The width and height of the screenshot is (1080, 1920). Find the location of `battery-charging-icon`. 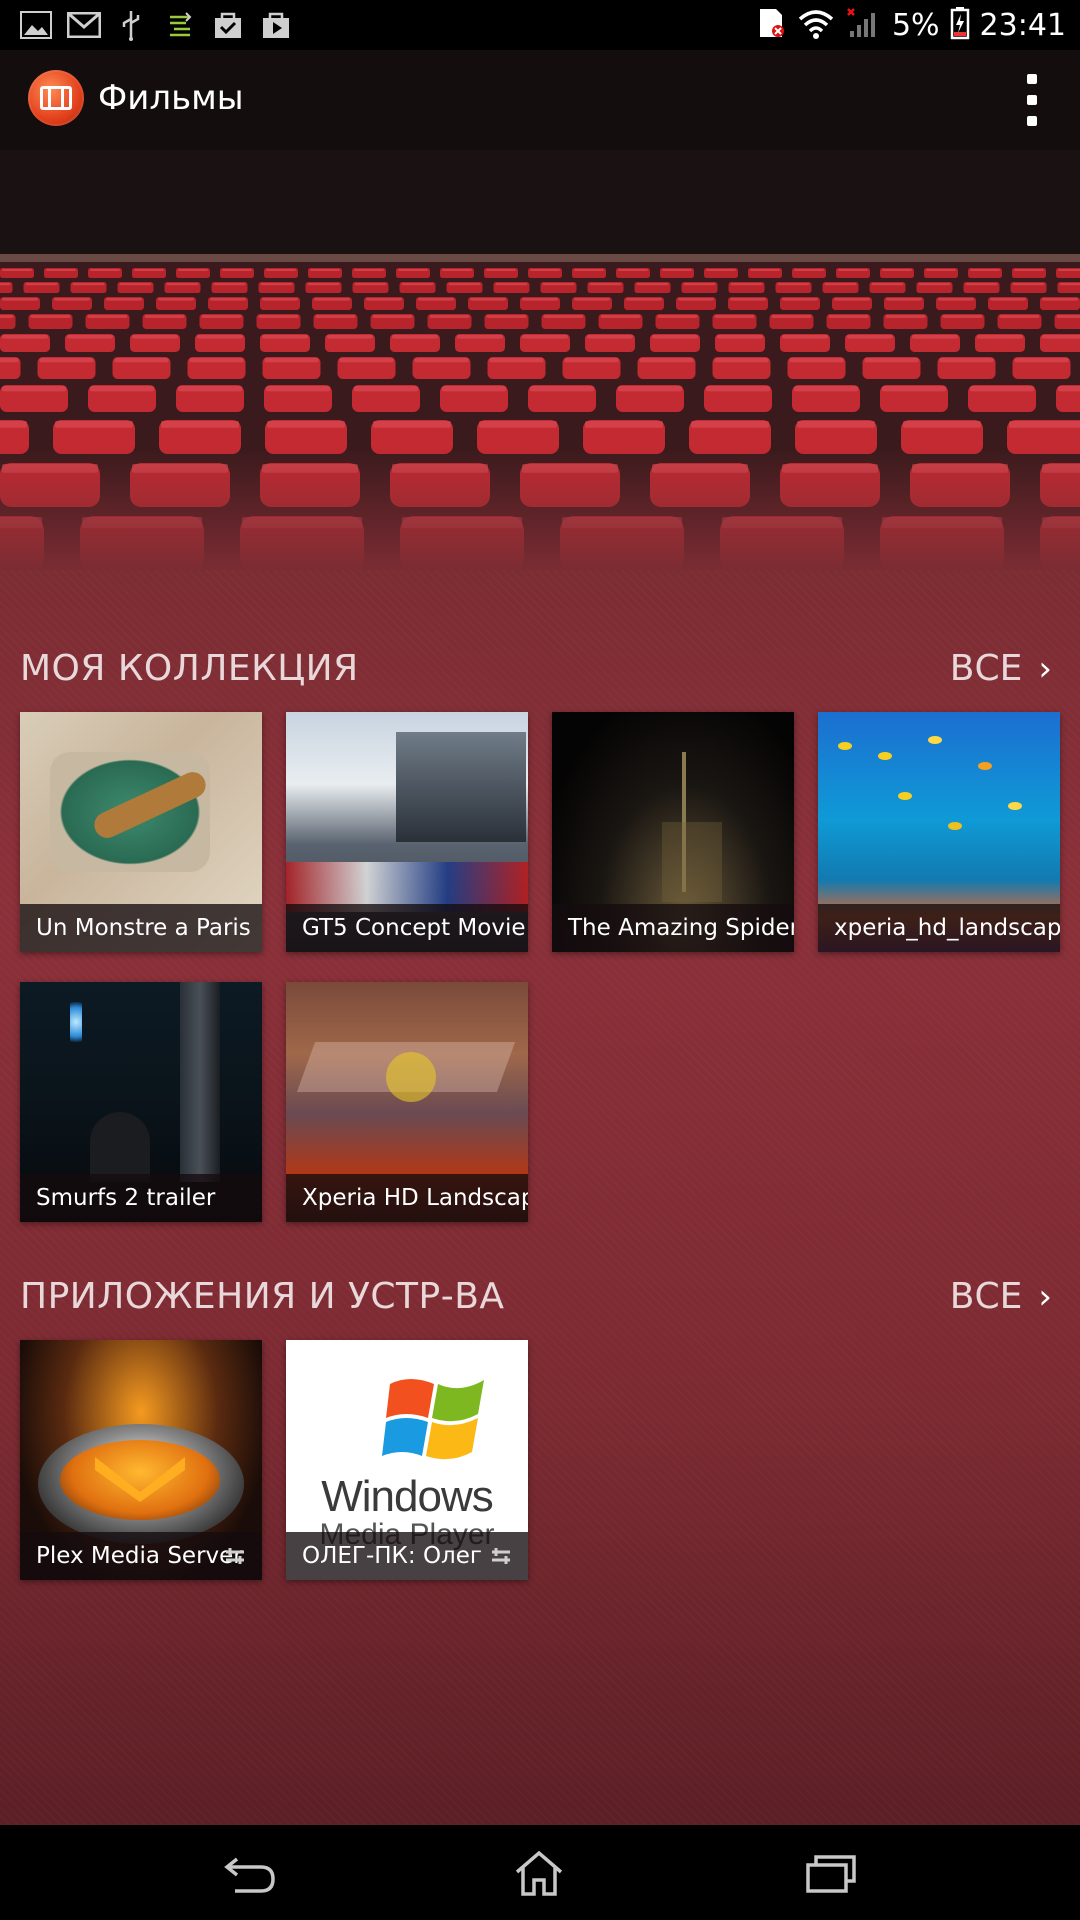

battery-charging-icon is located at coordinates (960, 25).